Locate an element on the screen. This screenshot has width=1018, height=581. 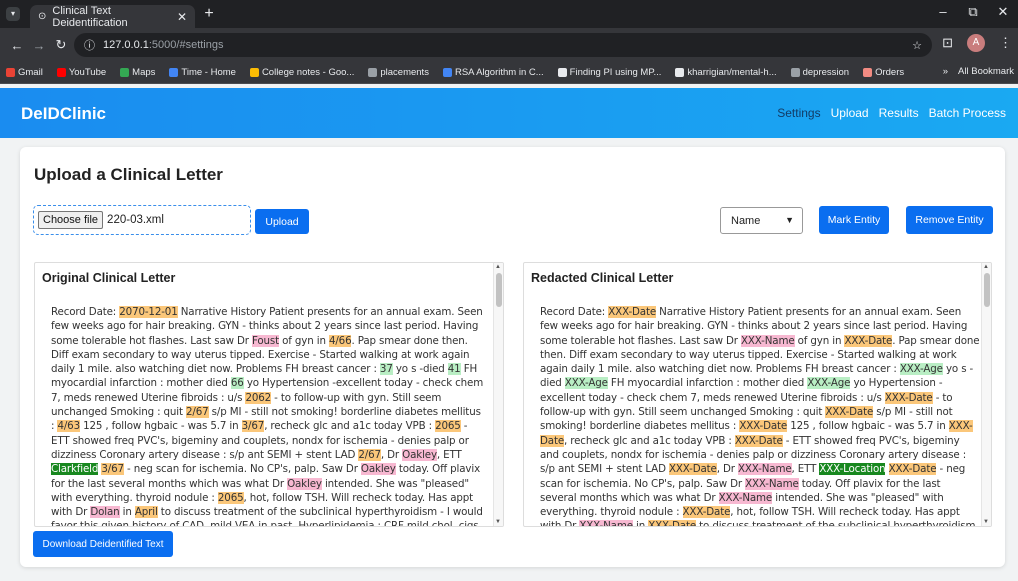
nav-batch-process: Batch Process is located at coordinates (967, 113).